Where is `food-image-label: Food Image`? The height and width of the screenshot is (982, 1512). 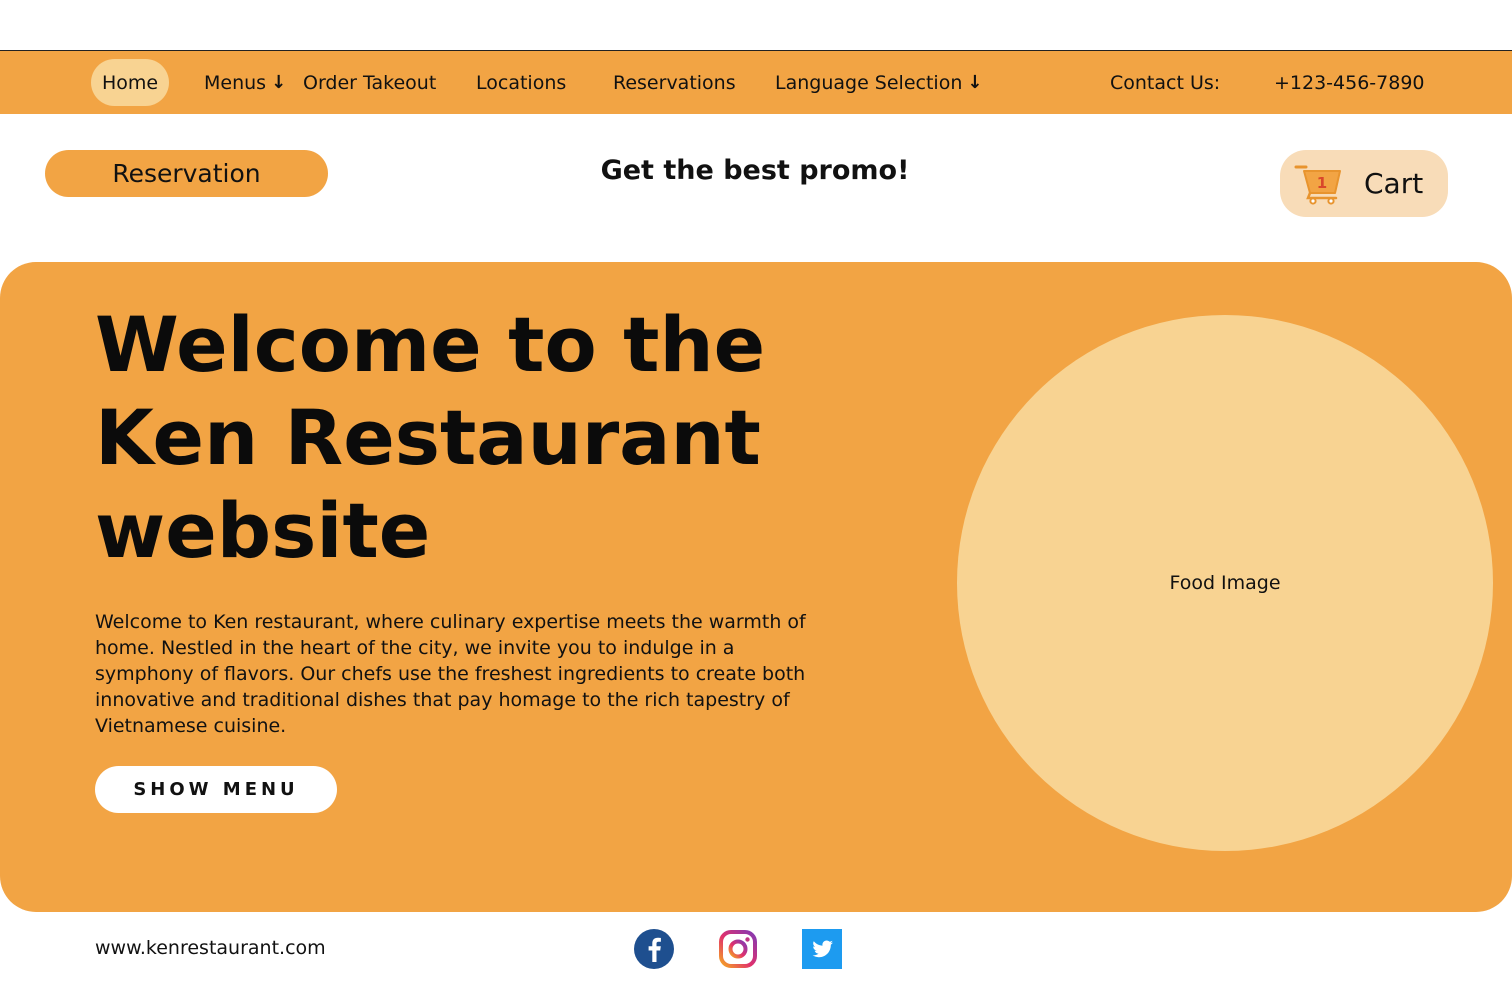 food-image-label: Food Image is located at coordinates (1225, 583).